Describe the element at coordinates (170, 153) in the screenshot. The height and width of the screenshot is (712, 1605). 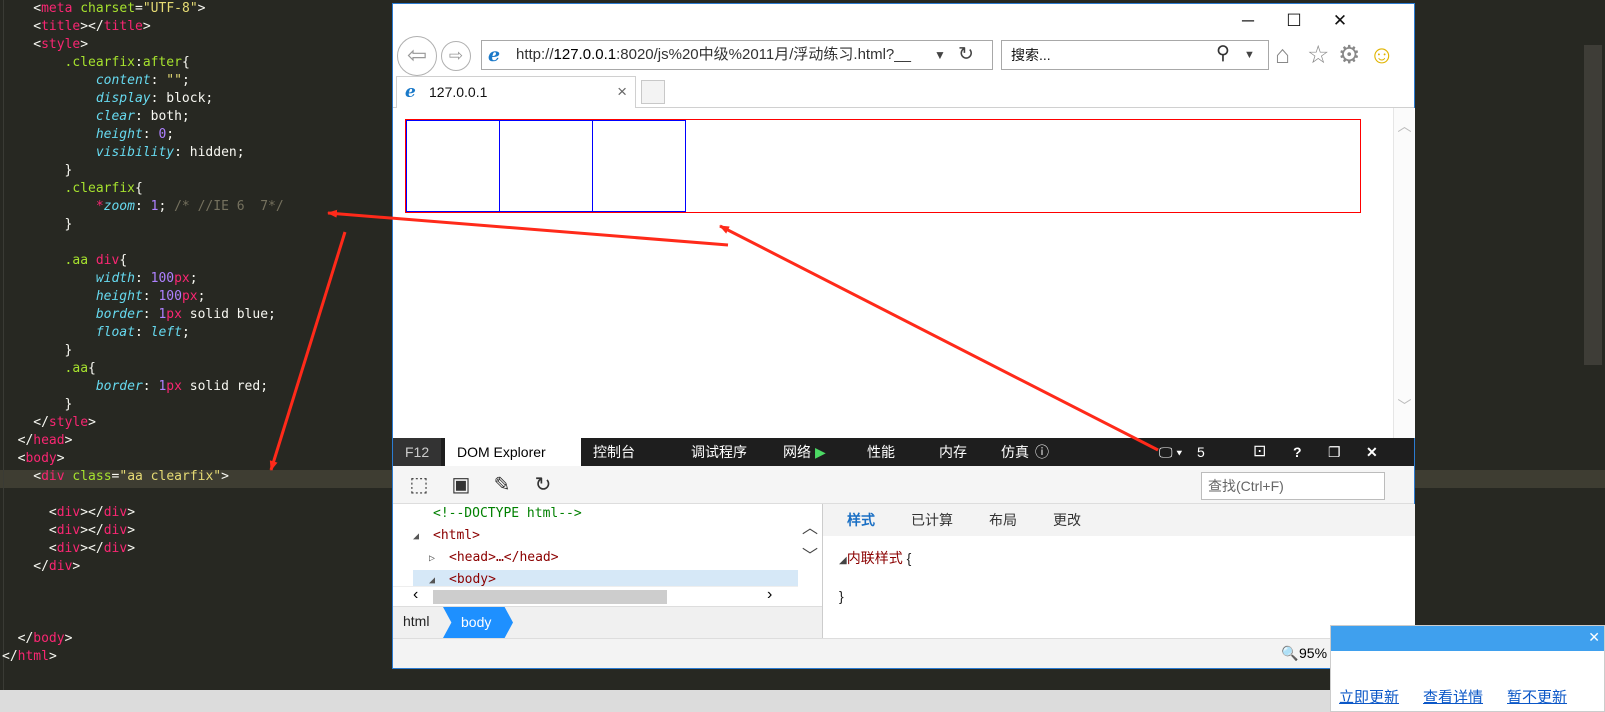
I see `code-line: visibility: hidden;` at that location.